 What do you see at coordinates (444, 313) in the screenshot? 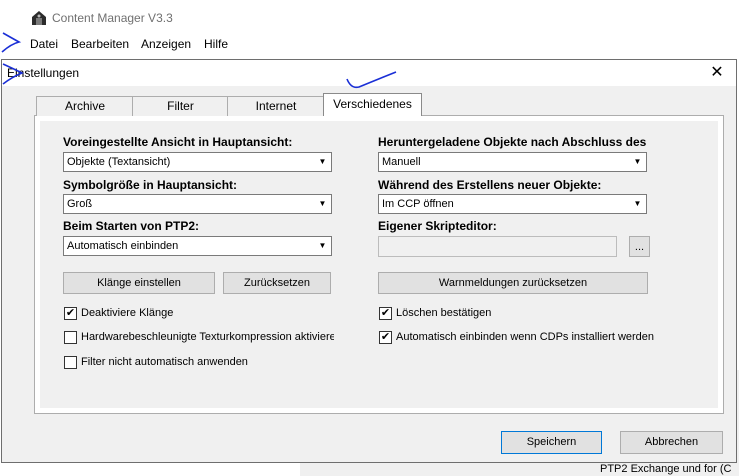
I see `confirm-delete-label: Löschen bestätigen` at bounding box center [444, 313].